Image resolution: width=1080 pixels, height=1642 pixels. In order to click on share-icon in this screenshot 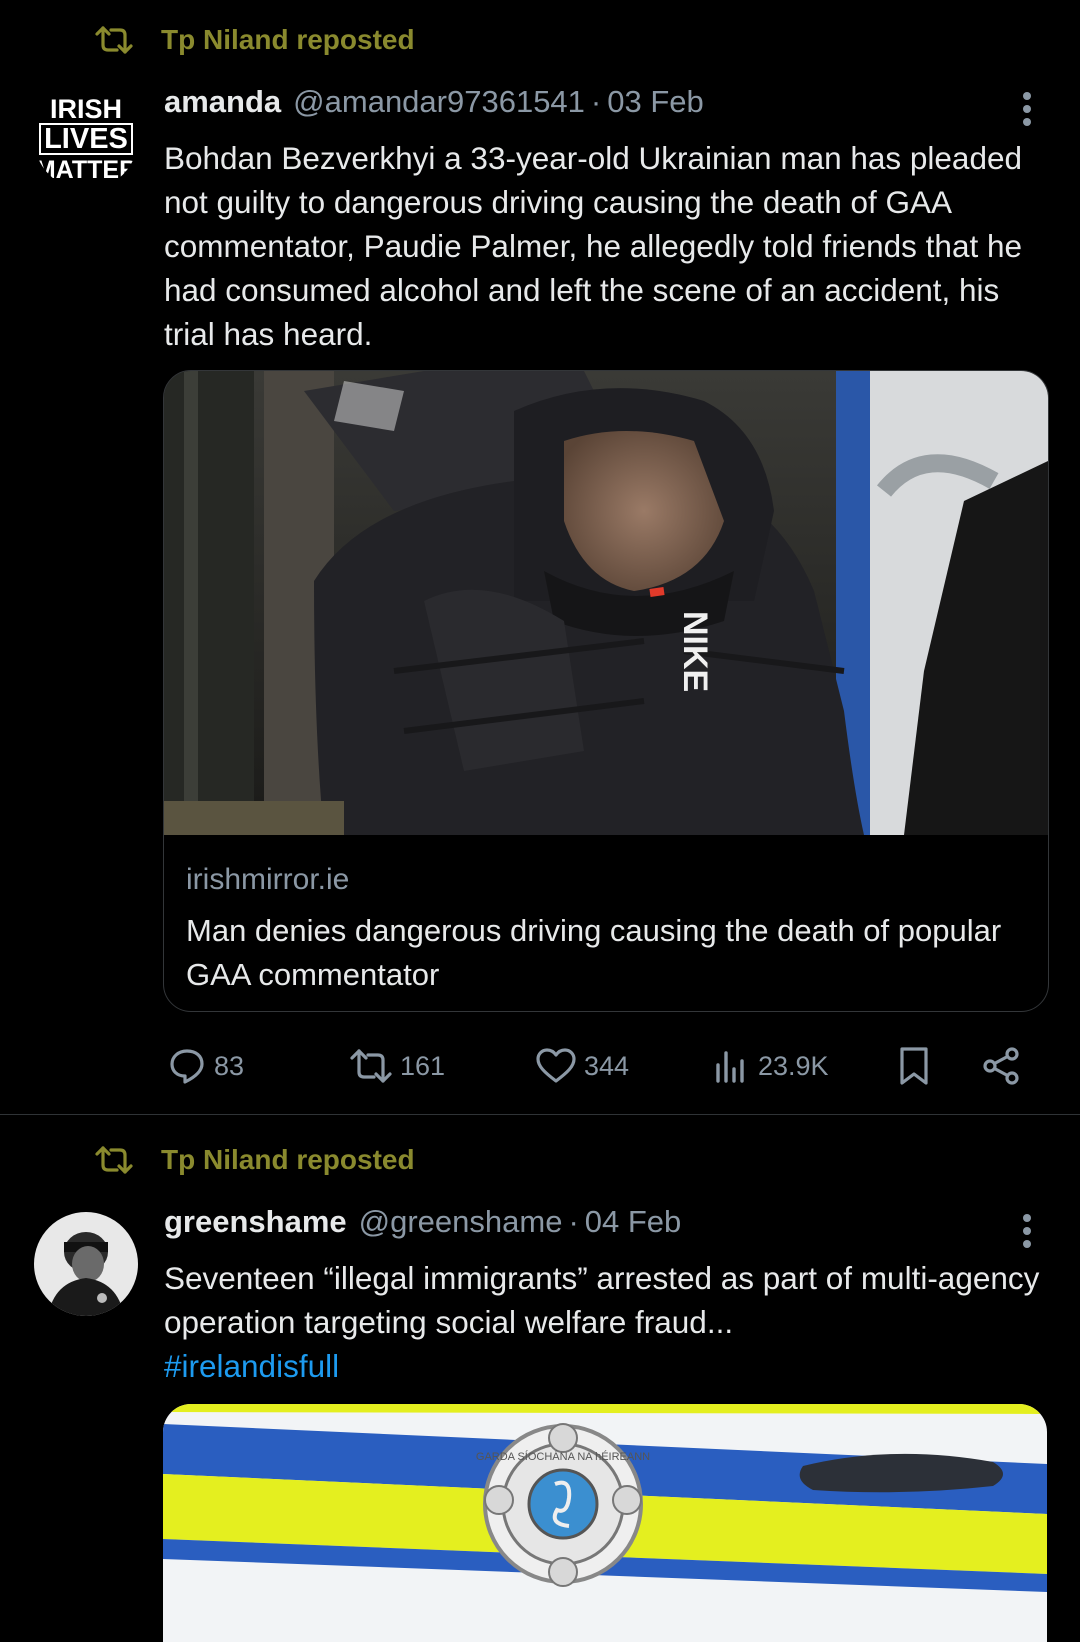, I will do `click(1001, 1066)`.